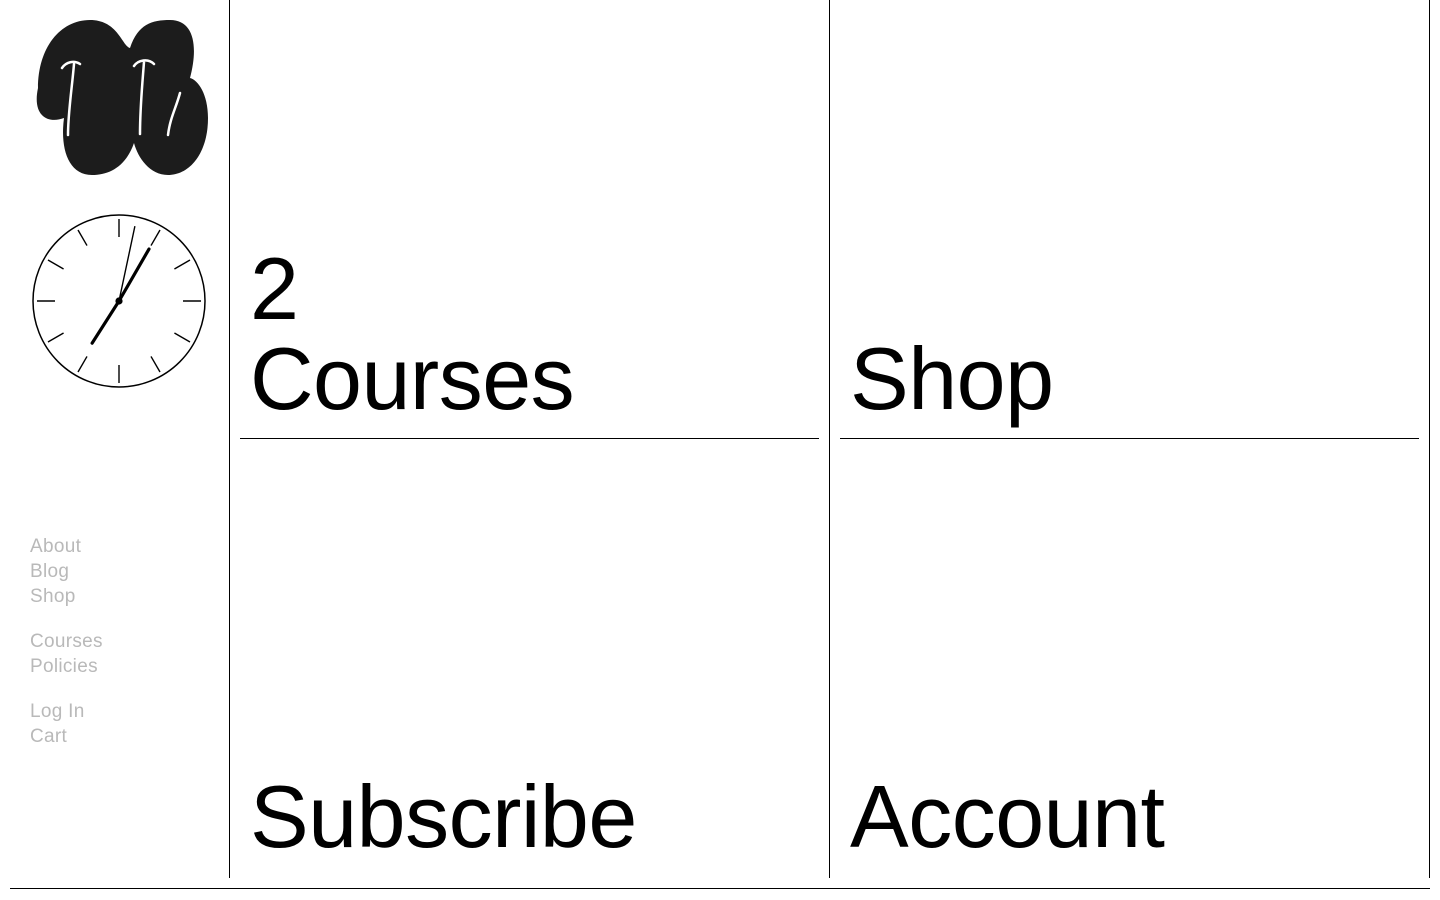 This screenshot has width=1440, height=900. I want to click on account-title: Account, so click(1007, 816).